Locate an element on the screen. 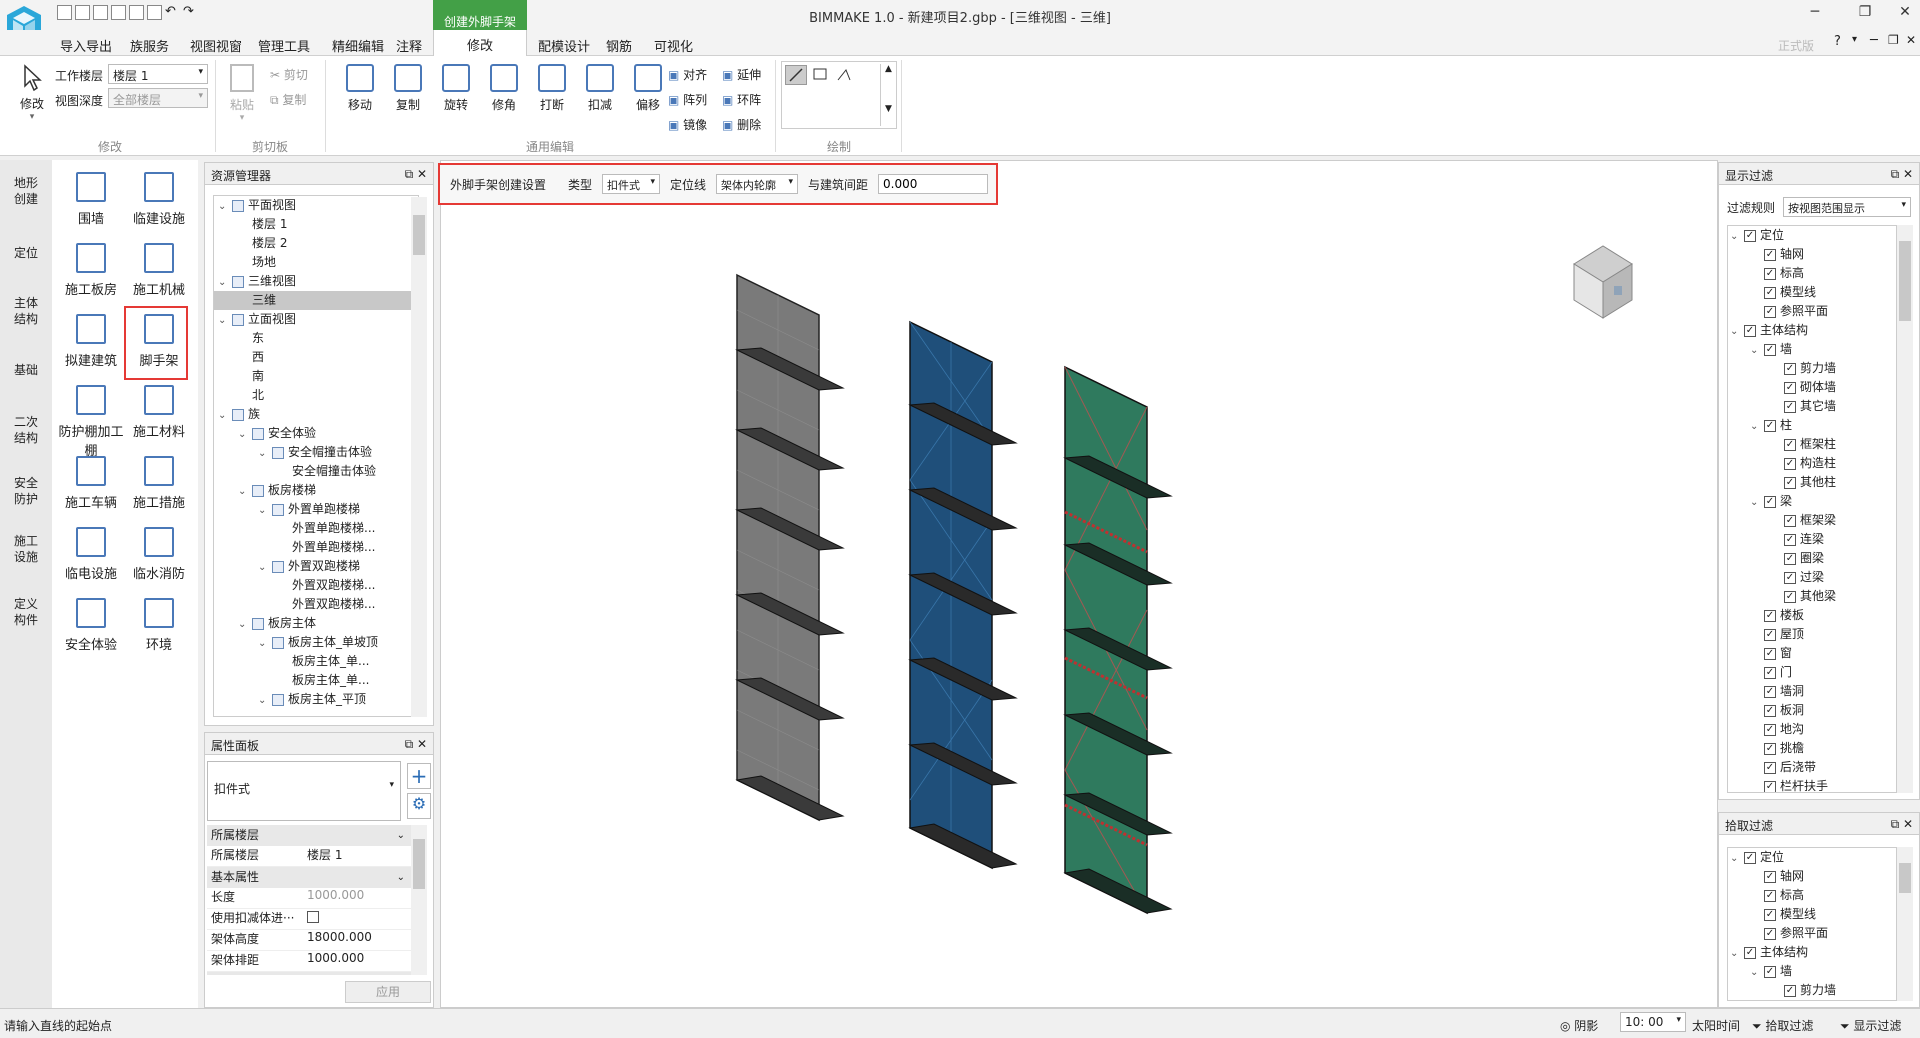  pick-filter-scrollbar is located at coordinates (1905, 924).